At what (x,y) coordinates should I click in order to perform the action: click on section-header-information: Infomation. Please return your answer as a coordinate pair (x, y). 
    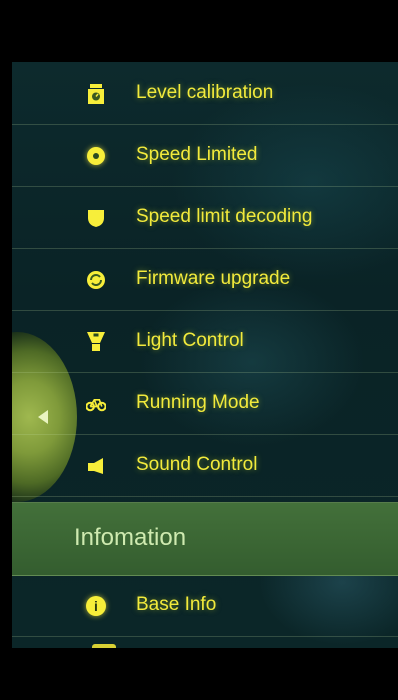
    Looking at the image, I should click on (205, 539).